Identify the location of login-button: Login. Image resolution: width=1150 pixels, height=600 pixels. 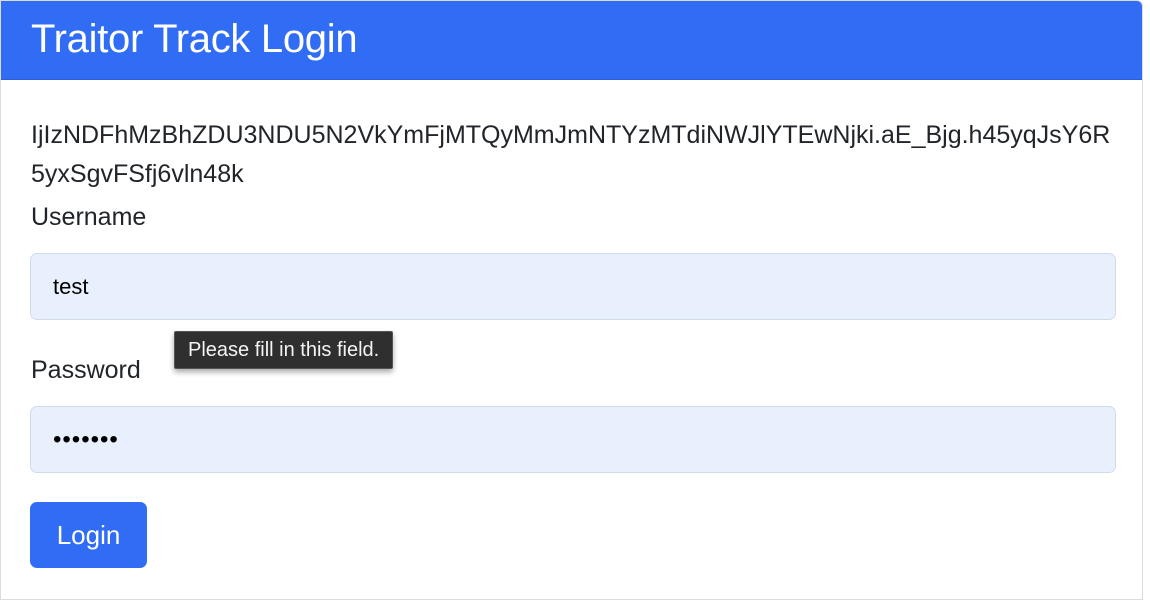
(88, 535).